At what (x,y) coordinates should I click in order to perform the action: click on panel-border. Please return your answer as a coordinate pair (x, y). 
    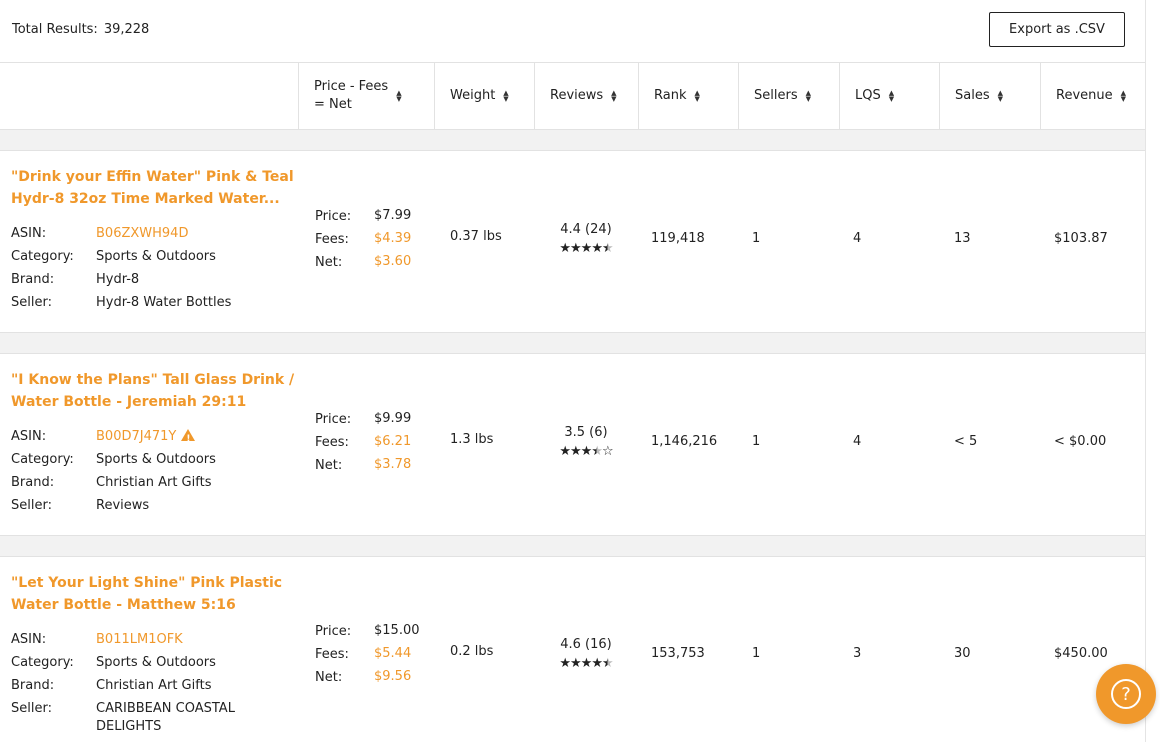
    Looking at the image, I should click on (1145, 371).